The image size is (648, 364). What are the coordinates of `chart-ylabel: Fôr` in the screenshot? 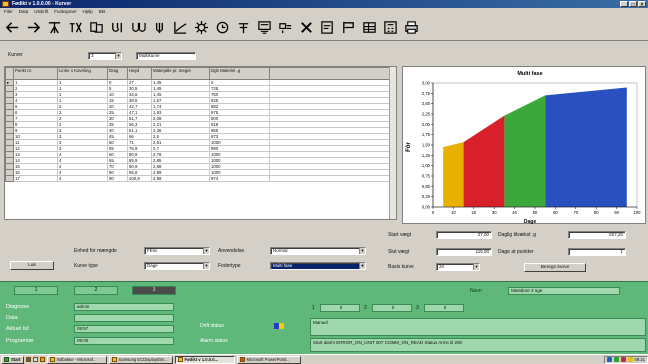 It's located at (409, 147).